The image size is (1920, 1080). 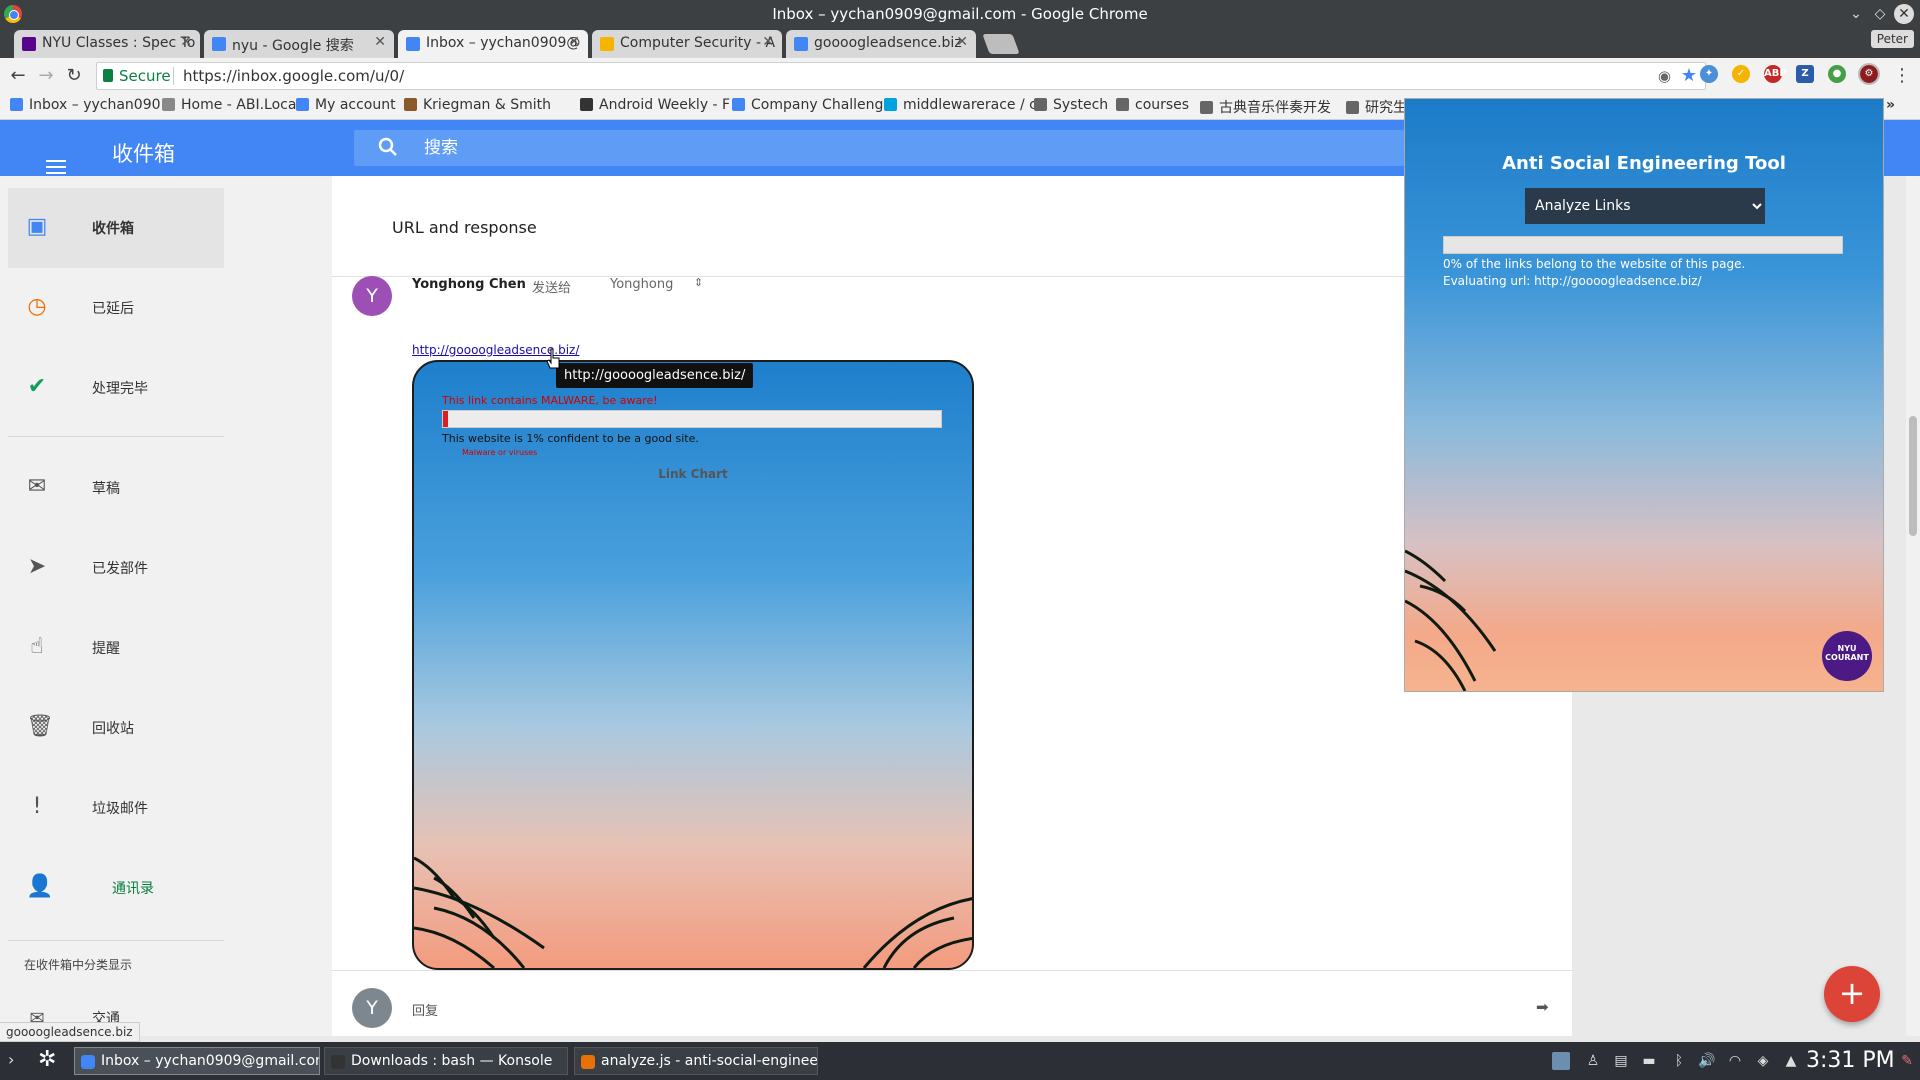 What do you see at coordinates (493, 44) in the screenshot?
I see `tab-inbox: Inbox – yychan0909@ ✕` at bounding box center [493, 44].